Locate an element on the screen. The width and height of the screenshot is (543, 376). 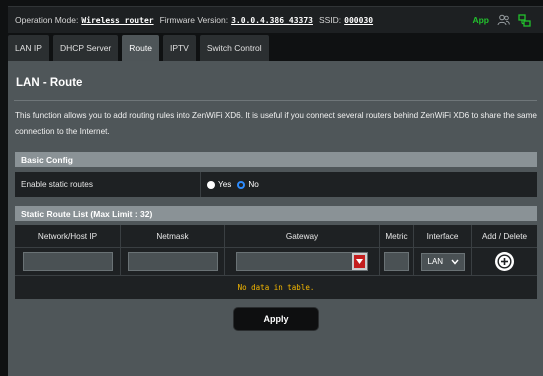
firmware-link: 3.0.0.4.386_43373 is located at coordinates (272, 20).